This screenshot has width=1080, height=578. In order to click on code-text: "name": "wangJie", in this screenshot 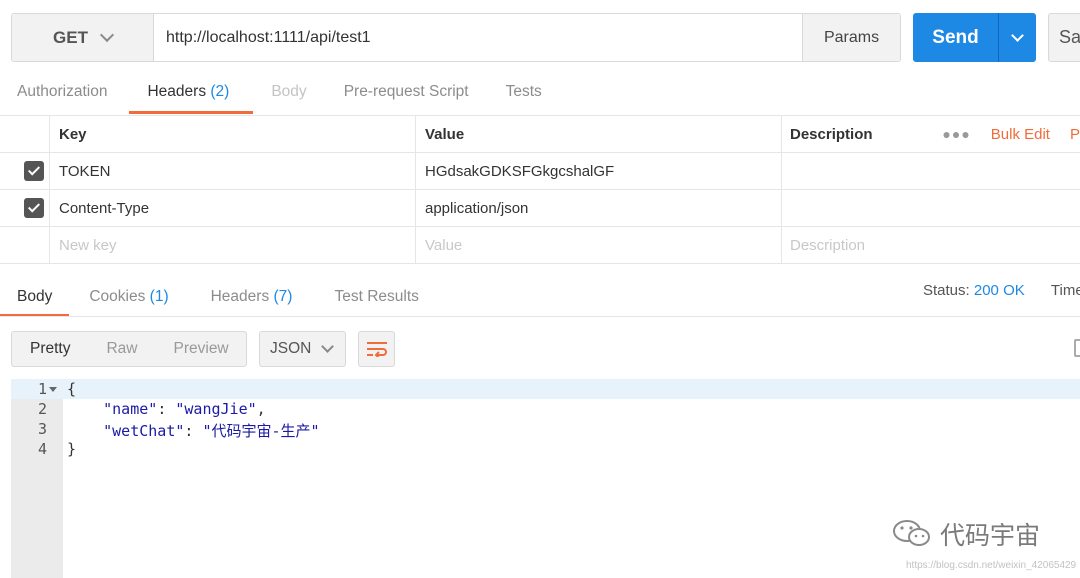, I will do `click(184, 409)`.